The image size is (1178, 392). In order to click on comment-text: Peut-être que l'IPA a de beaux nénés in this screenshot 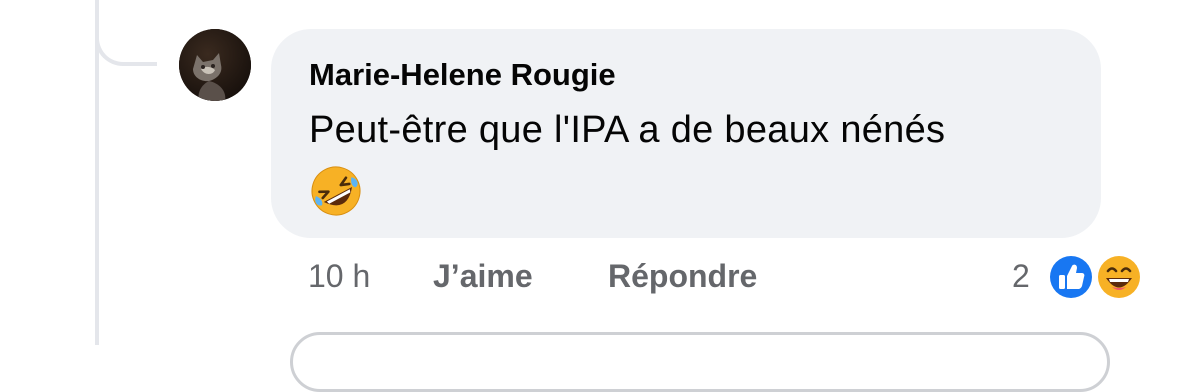, I will do `click(627, 130)`.